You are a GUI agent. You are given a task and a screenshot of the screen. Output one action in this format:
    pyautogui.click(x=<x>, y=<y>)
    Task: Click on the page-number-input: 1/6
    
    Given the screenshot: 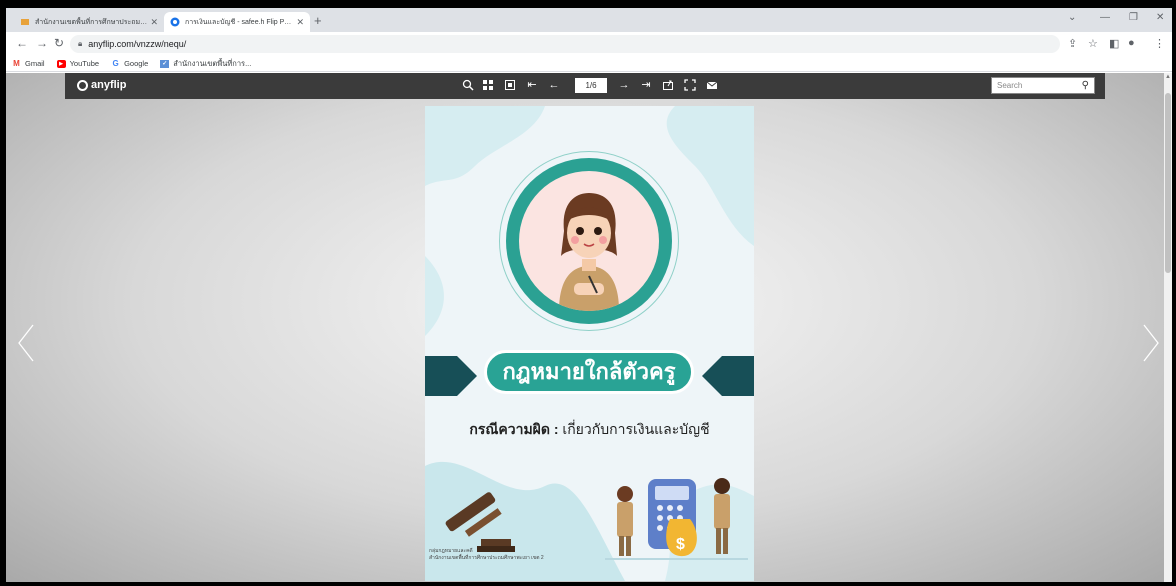 What is the action you would take?
    pyautogui.click(x=591, y=85)
    